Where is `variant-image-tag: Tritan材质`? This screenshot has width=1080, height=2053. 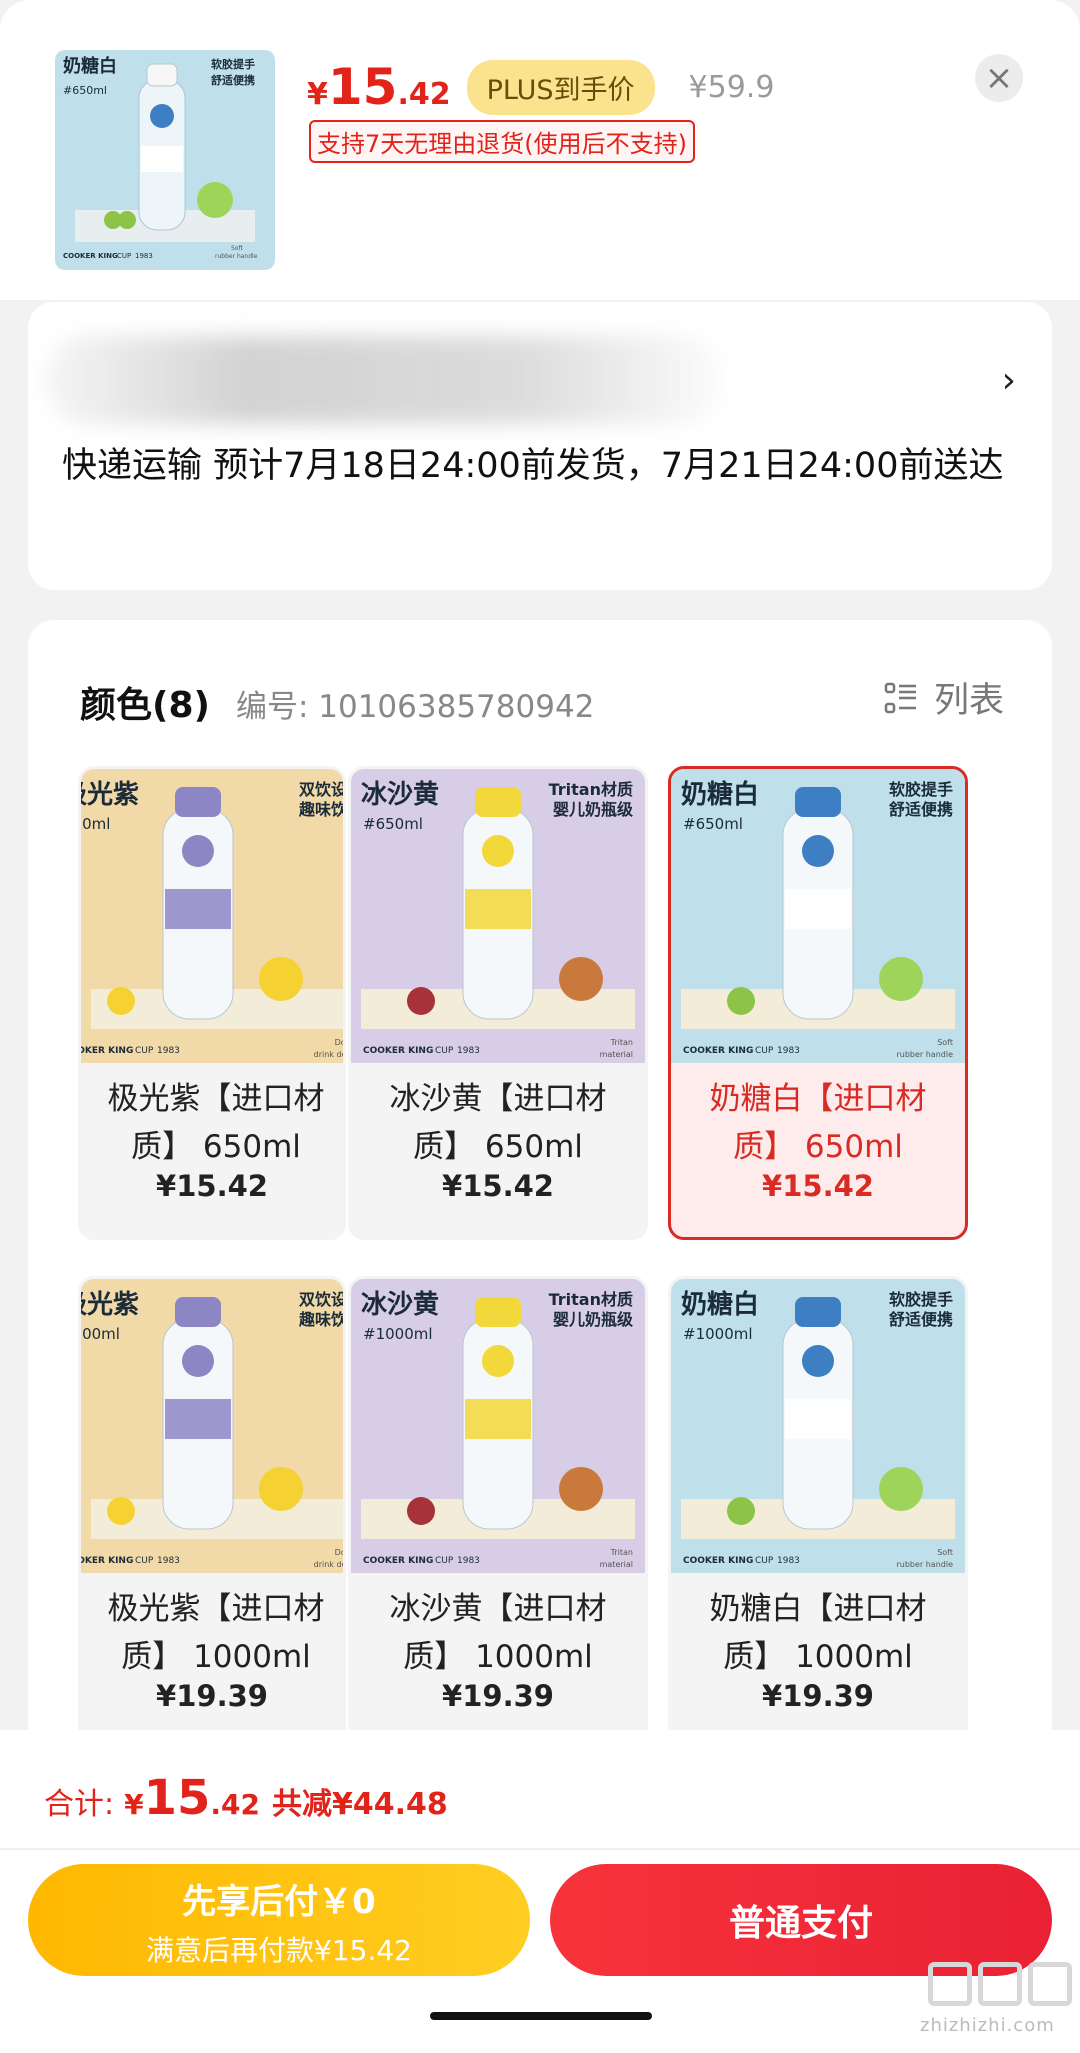
variant-image-tag: Tritan材质 is located at coordinates (591, 1299).